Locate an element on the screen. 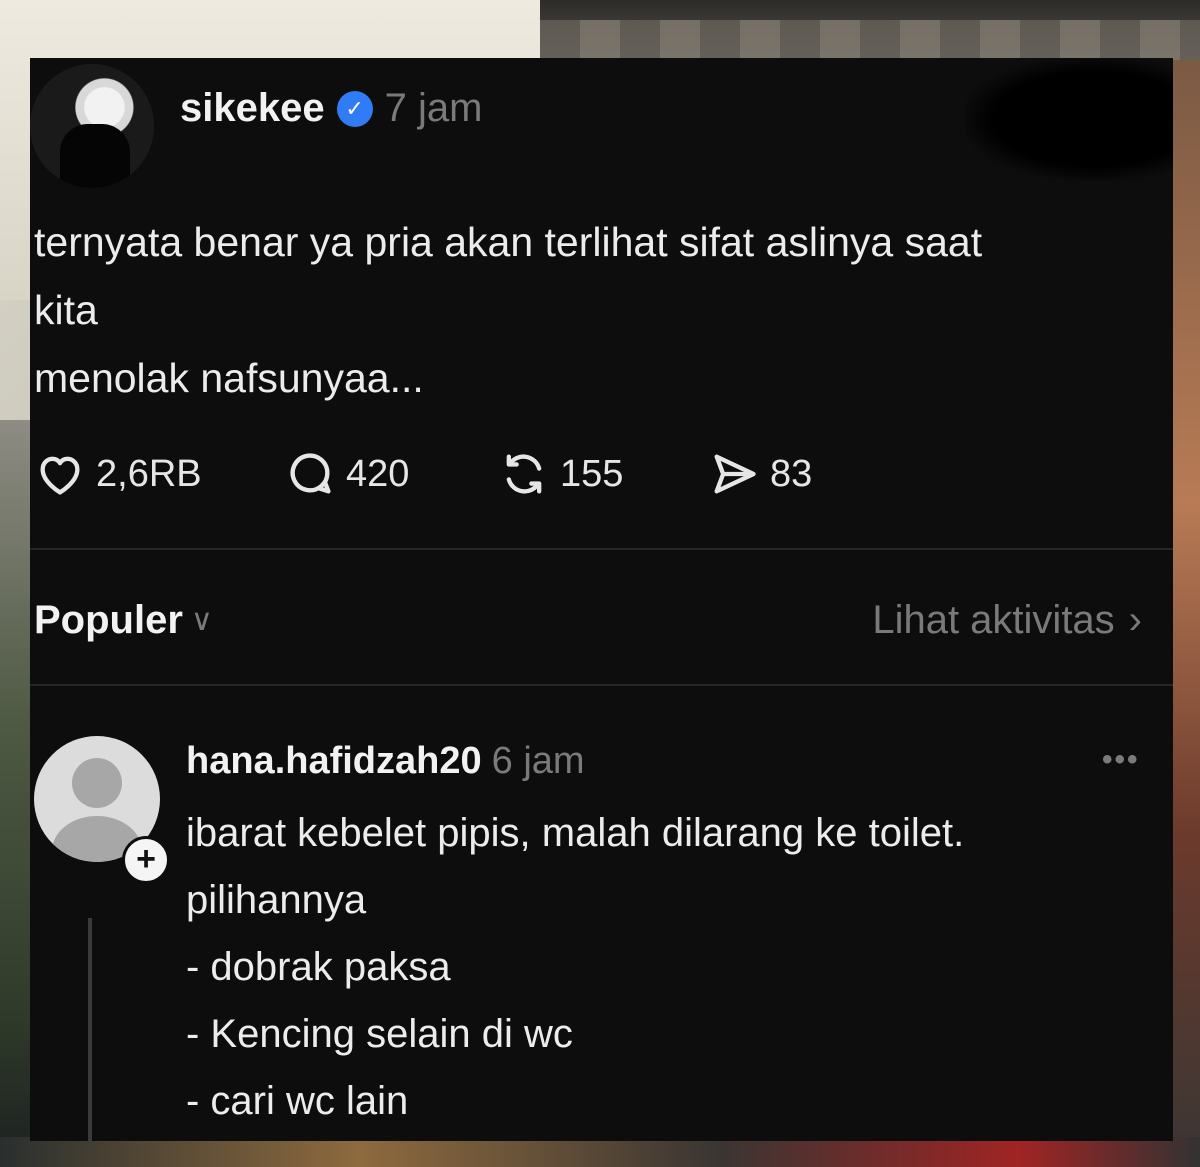 The width and height of the screenshot is (1200, 1167). share-count: 83 is located at coordinates (791, 473).